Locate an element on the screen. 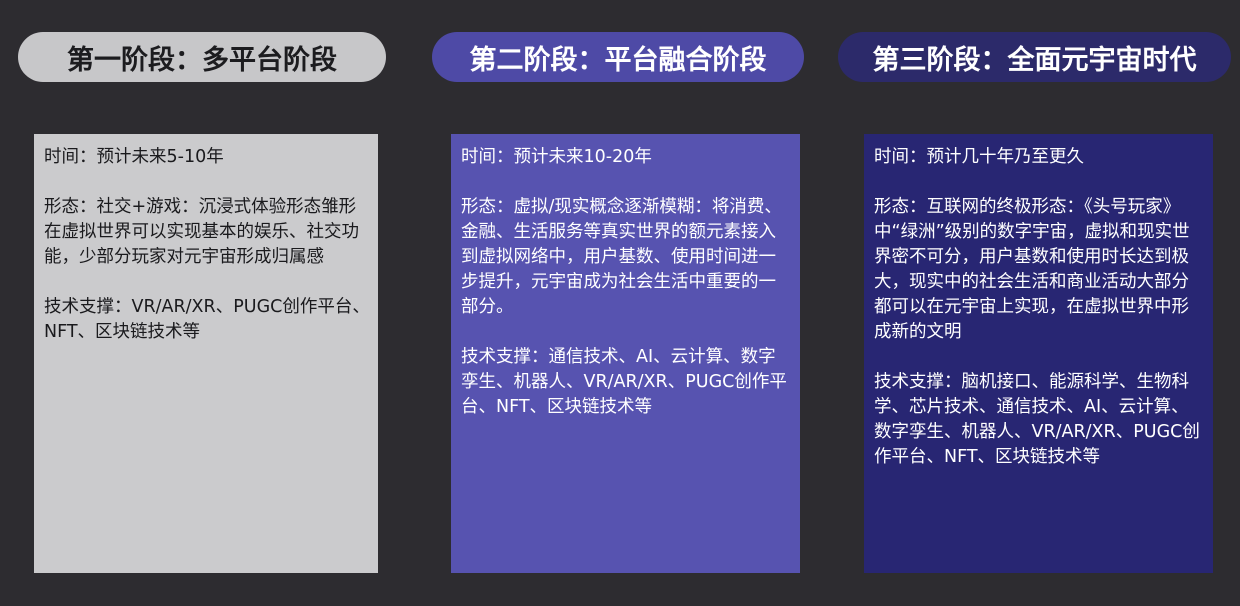 This screenshot has height=606, width=1240. stage-3-title: 第三阶段：全面元宇宙时代 is located at coordinates (1034, 57).